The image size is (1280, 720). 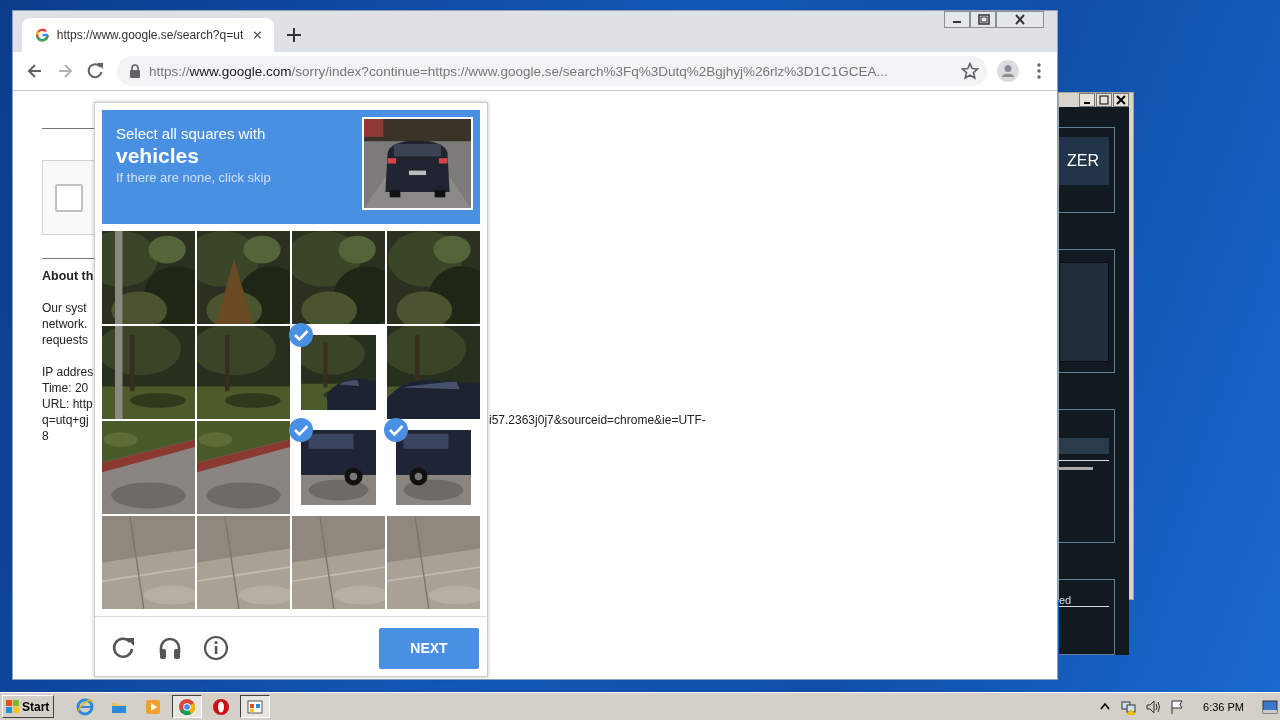 What do you see at coordinates (294, 35) in the screenshot?
I see `new-tab-icon` at bounding box center [294, 35].